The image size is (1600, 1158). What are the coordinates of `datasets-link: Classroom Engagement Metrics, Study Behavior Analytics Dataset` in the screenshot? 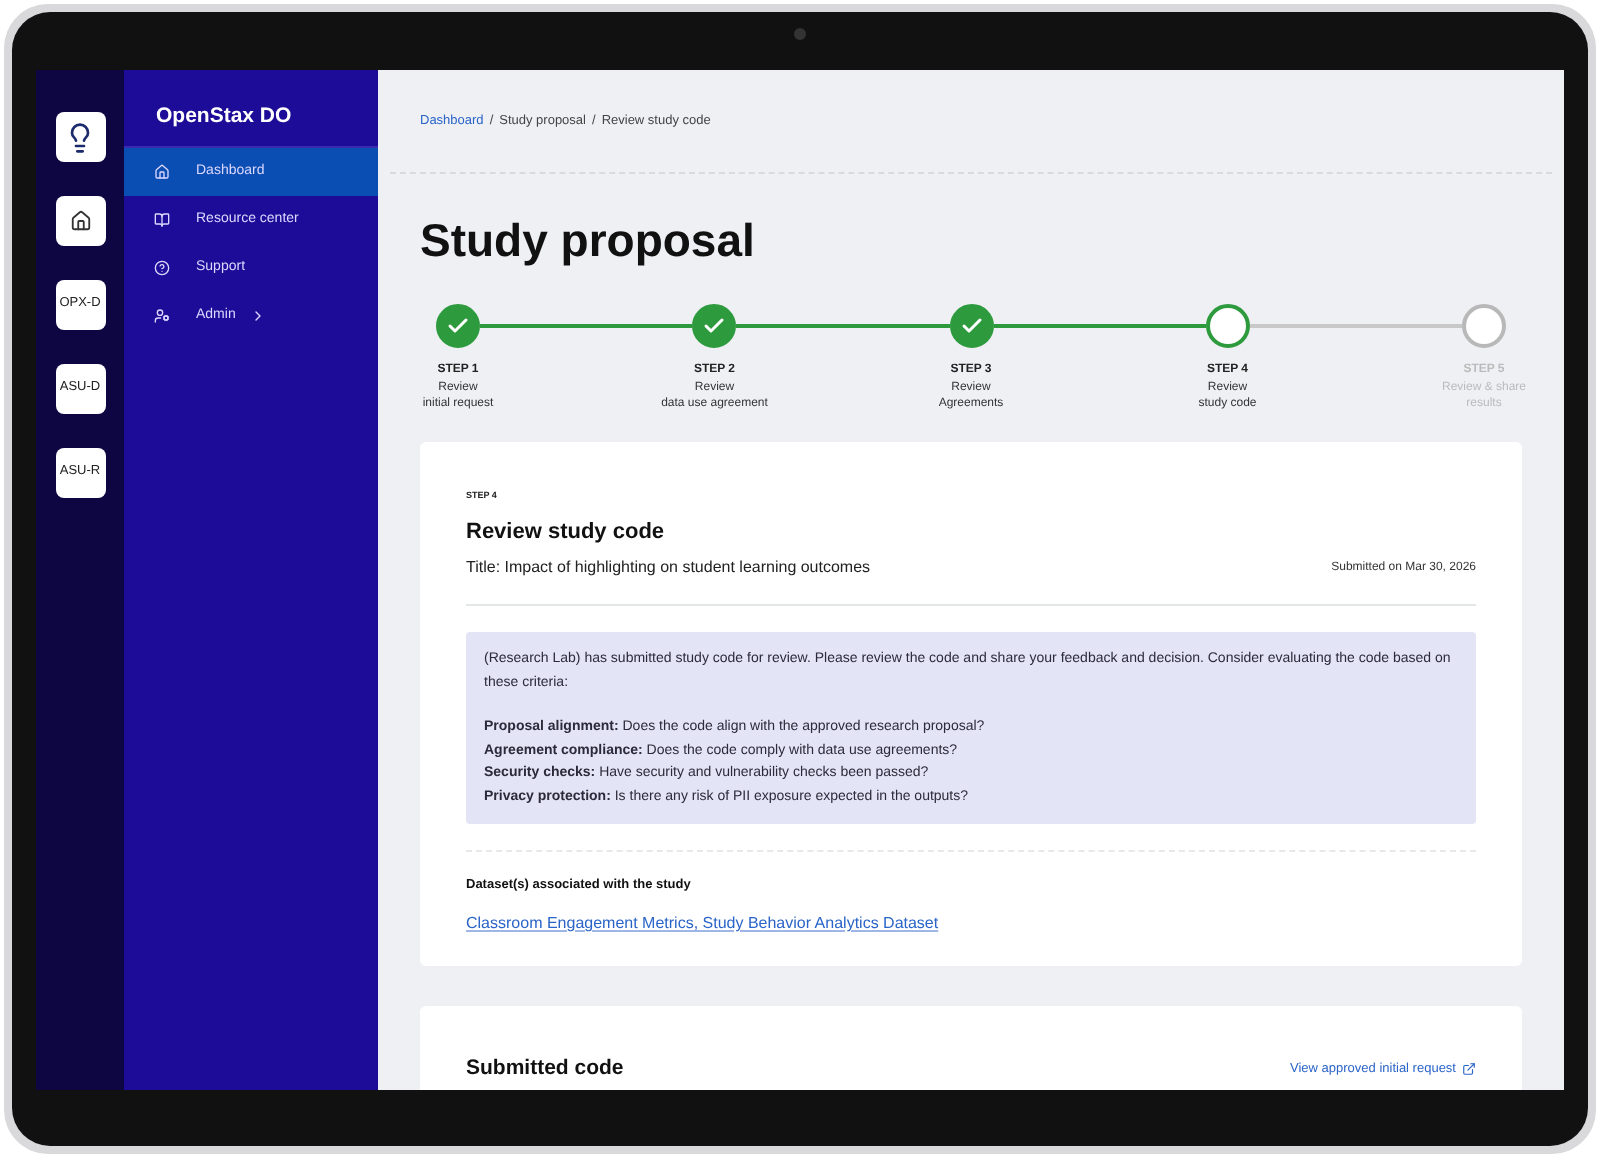 It's located at (971, 924).